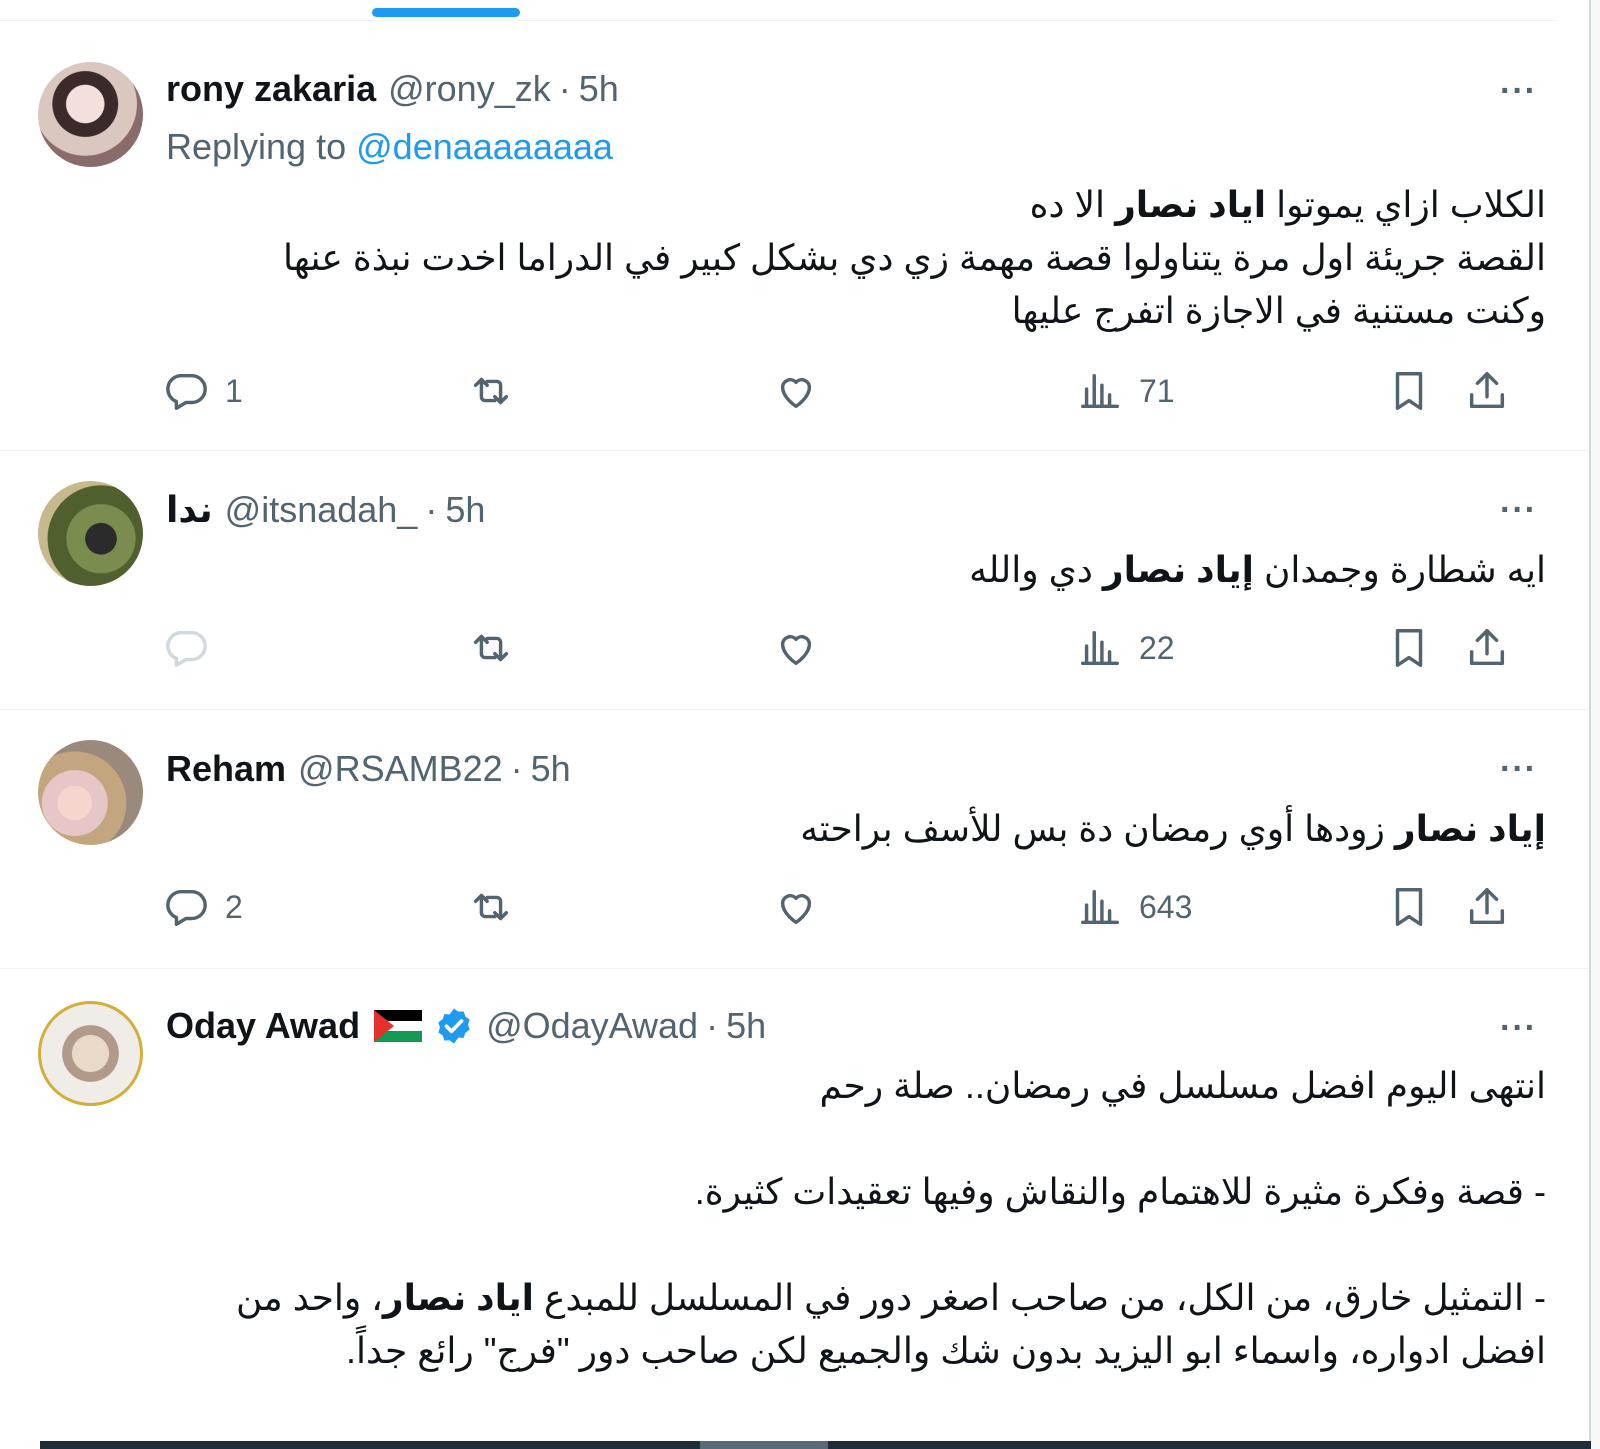  What do you see at coordinates (271, 89) in the screenshot?
I see `user-name: rony zakaria` at bounding box center [271, 89].